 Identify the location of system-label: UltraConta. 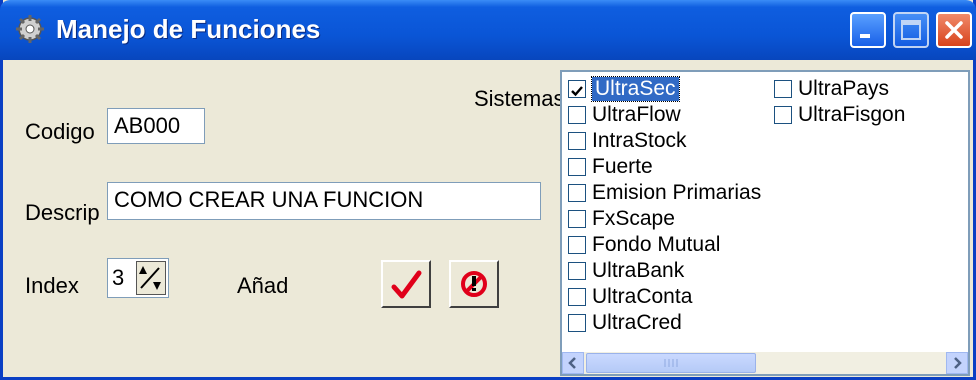
(642, 296).